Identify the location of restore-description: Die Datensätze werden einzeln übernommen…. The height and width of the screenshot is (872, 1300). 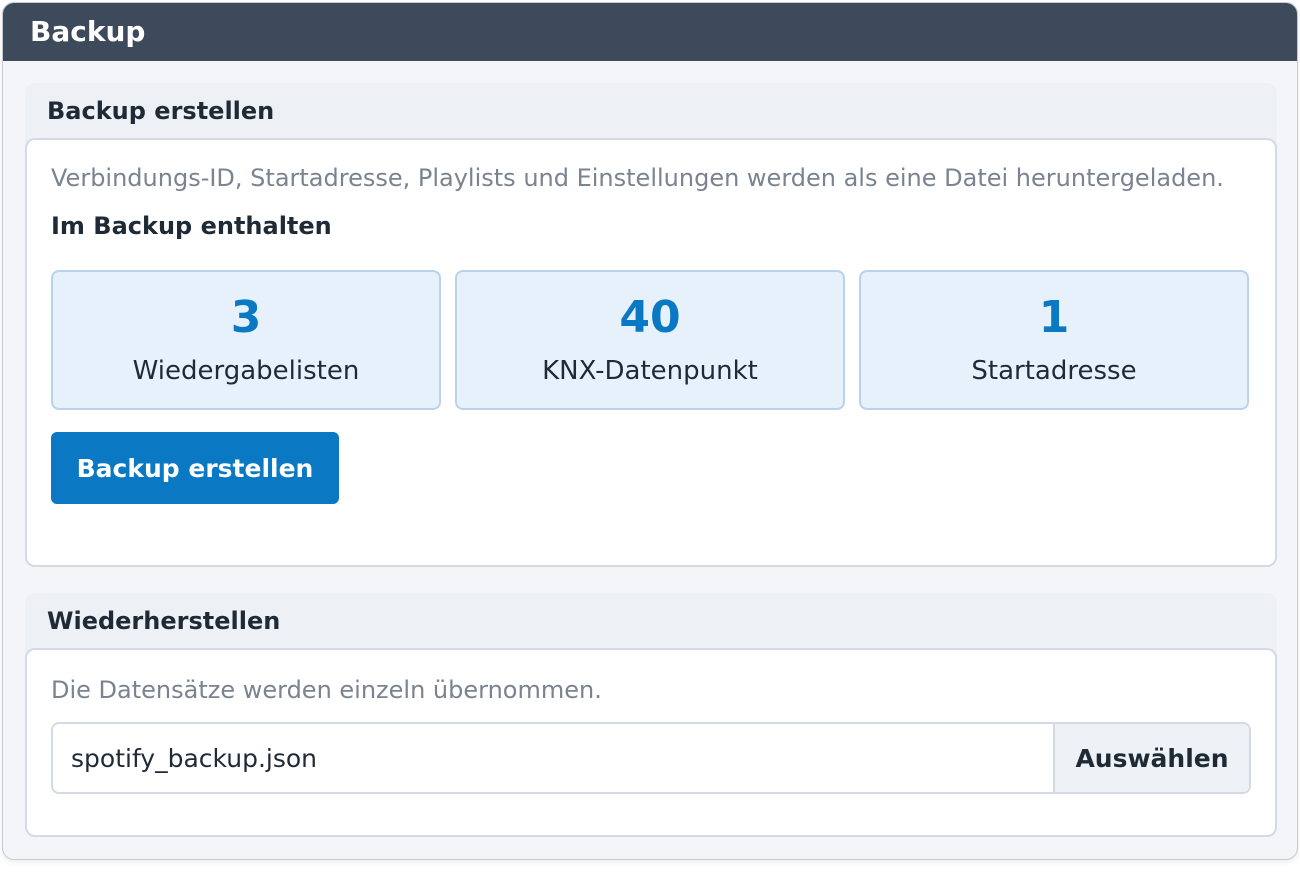
(326, 690).